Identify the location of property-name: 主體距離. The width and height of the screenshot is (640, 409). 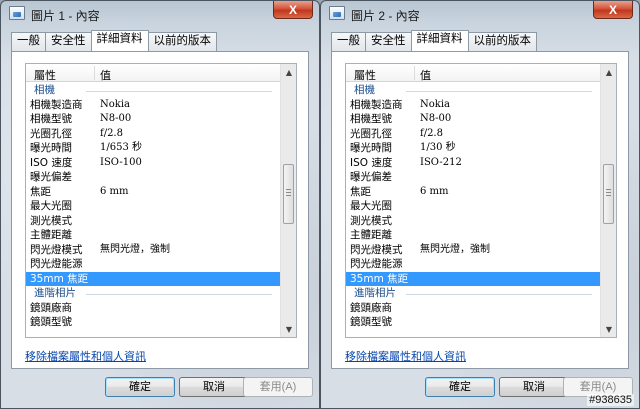
(371, 235).